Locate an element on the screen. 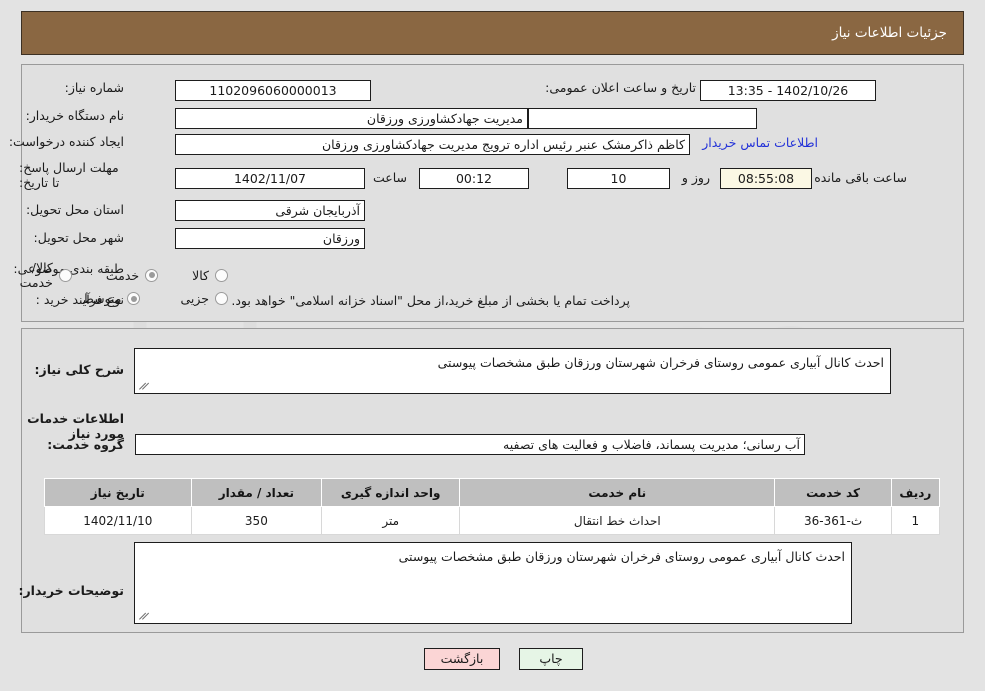  buyer-org-label: نام دستگاه خریدار: is located at coordinates (74, 115).